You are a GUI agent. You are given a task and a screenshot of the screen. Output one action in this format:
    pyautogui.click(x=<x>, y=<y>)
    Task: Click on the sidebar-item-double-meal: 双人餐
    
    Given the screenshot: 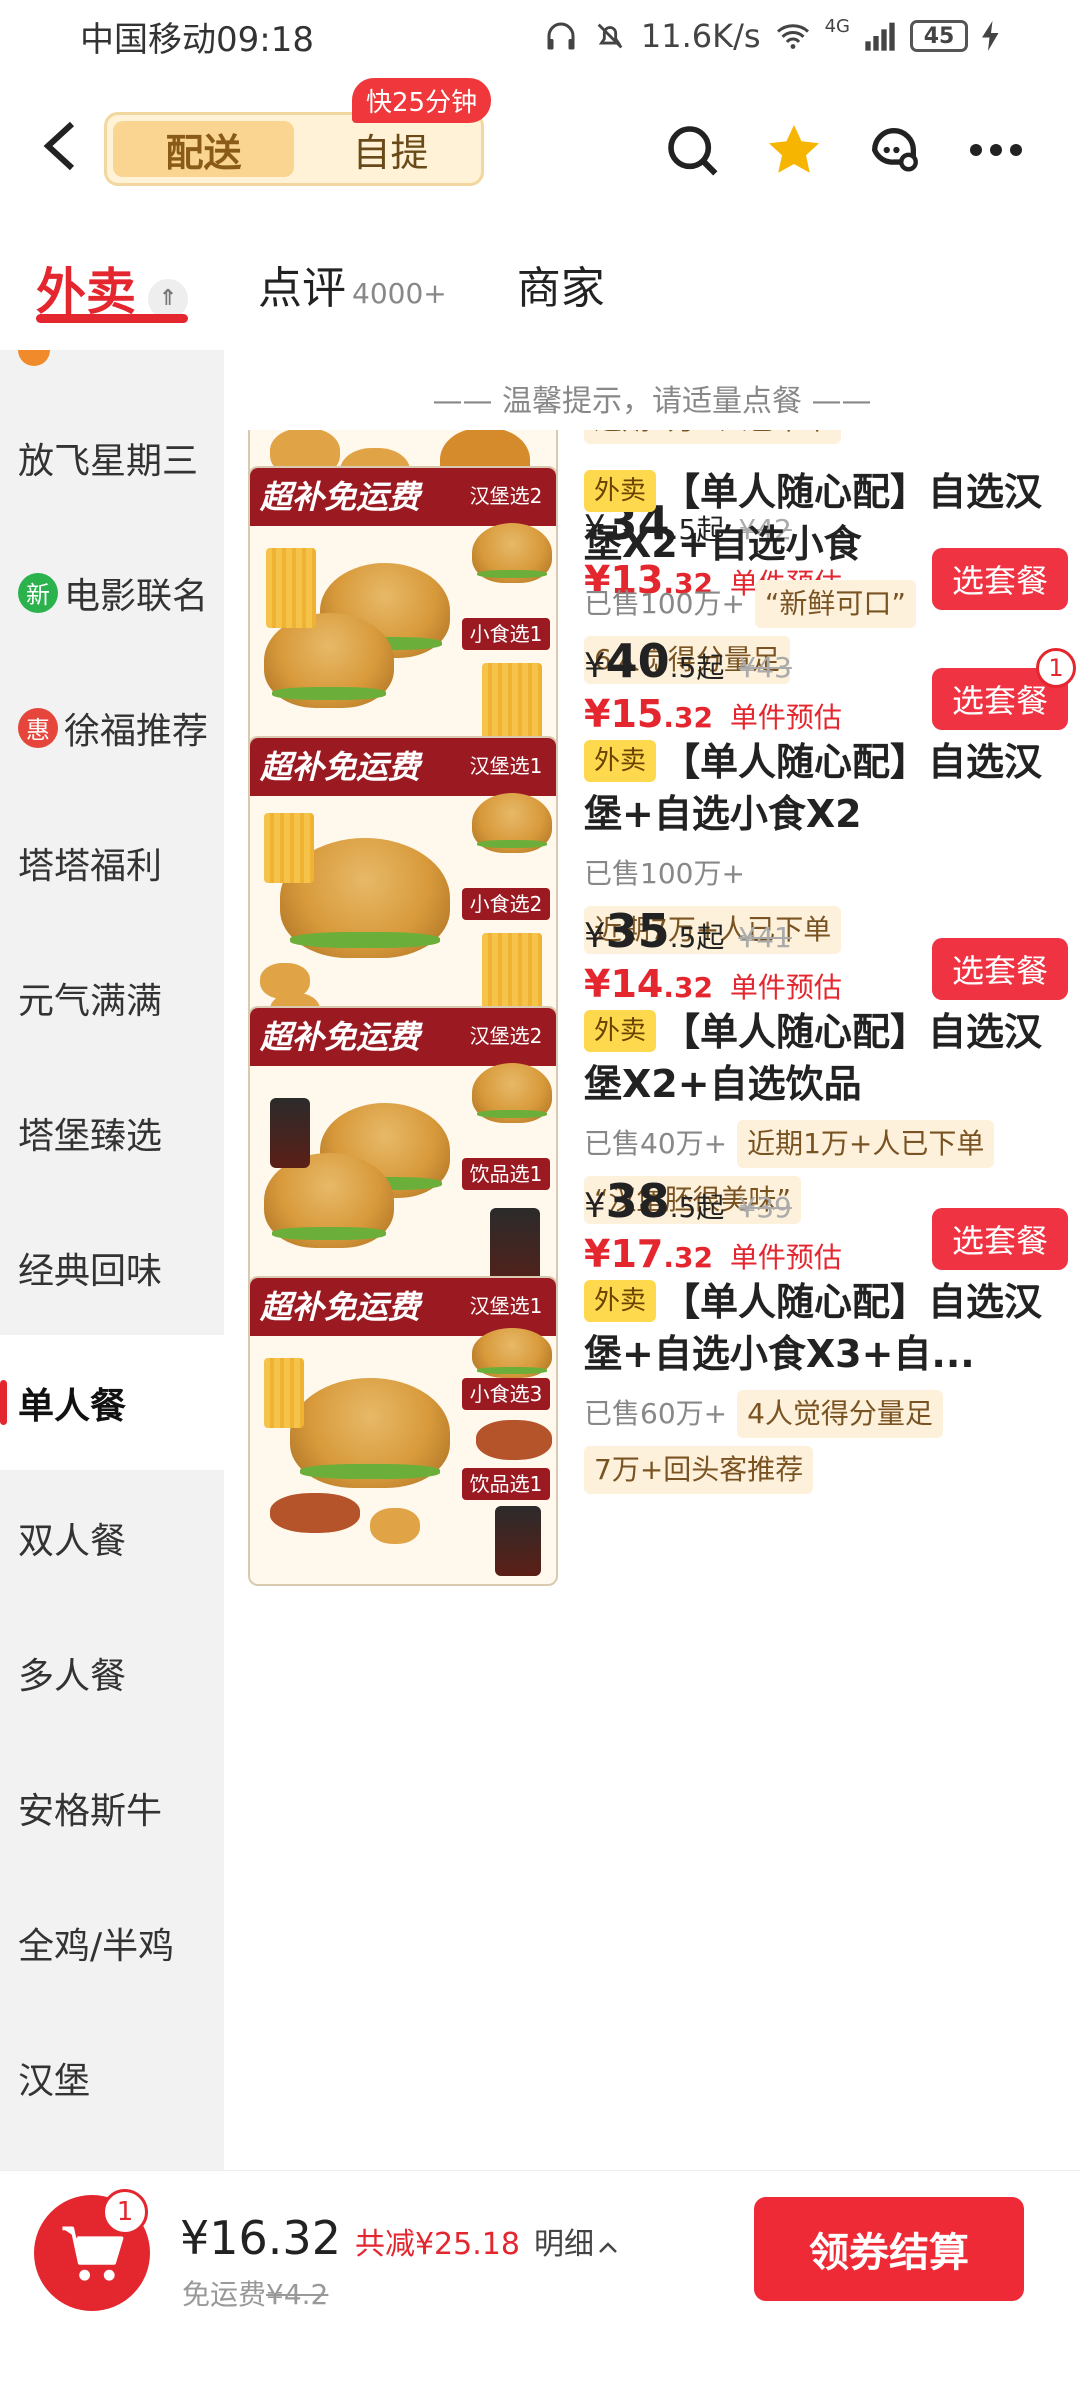 What is the action you would take?
    pyautogui.click(x=112, y=1537)
    